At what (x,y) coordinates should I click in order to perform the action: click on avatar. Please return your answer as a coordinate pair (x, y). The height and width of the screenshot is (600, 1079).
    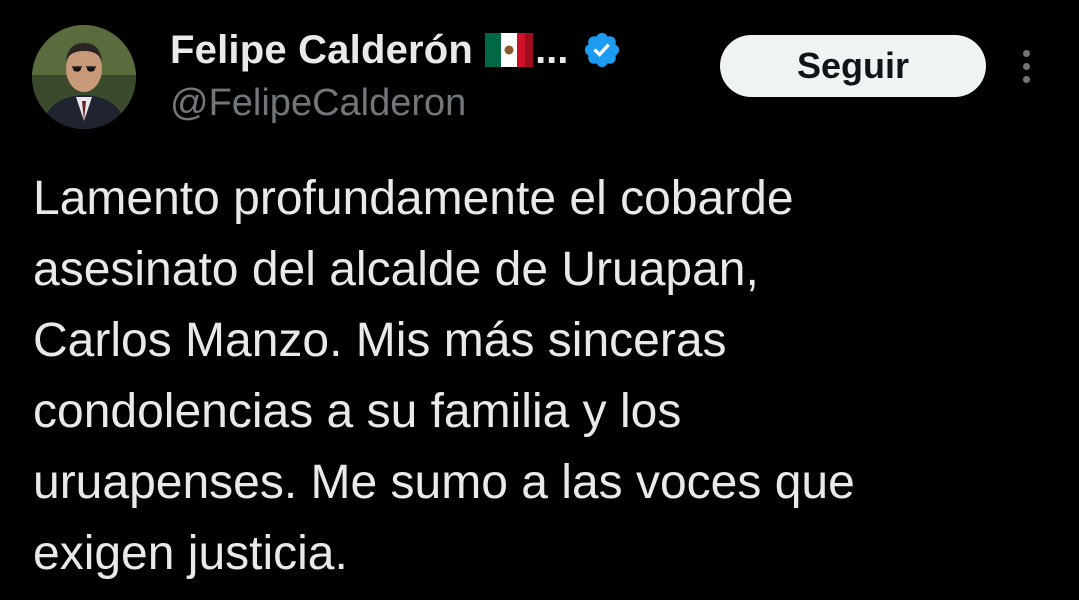
    Looking at the image, I should click on (84, 77).